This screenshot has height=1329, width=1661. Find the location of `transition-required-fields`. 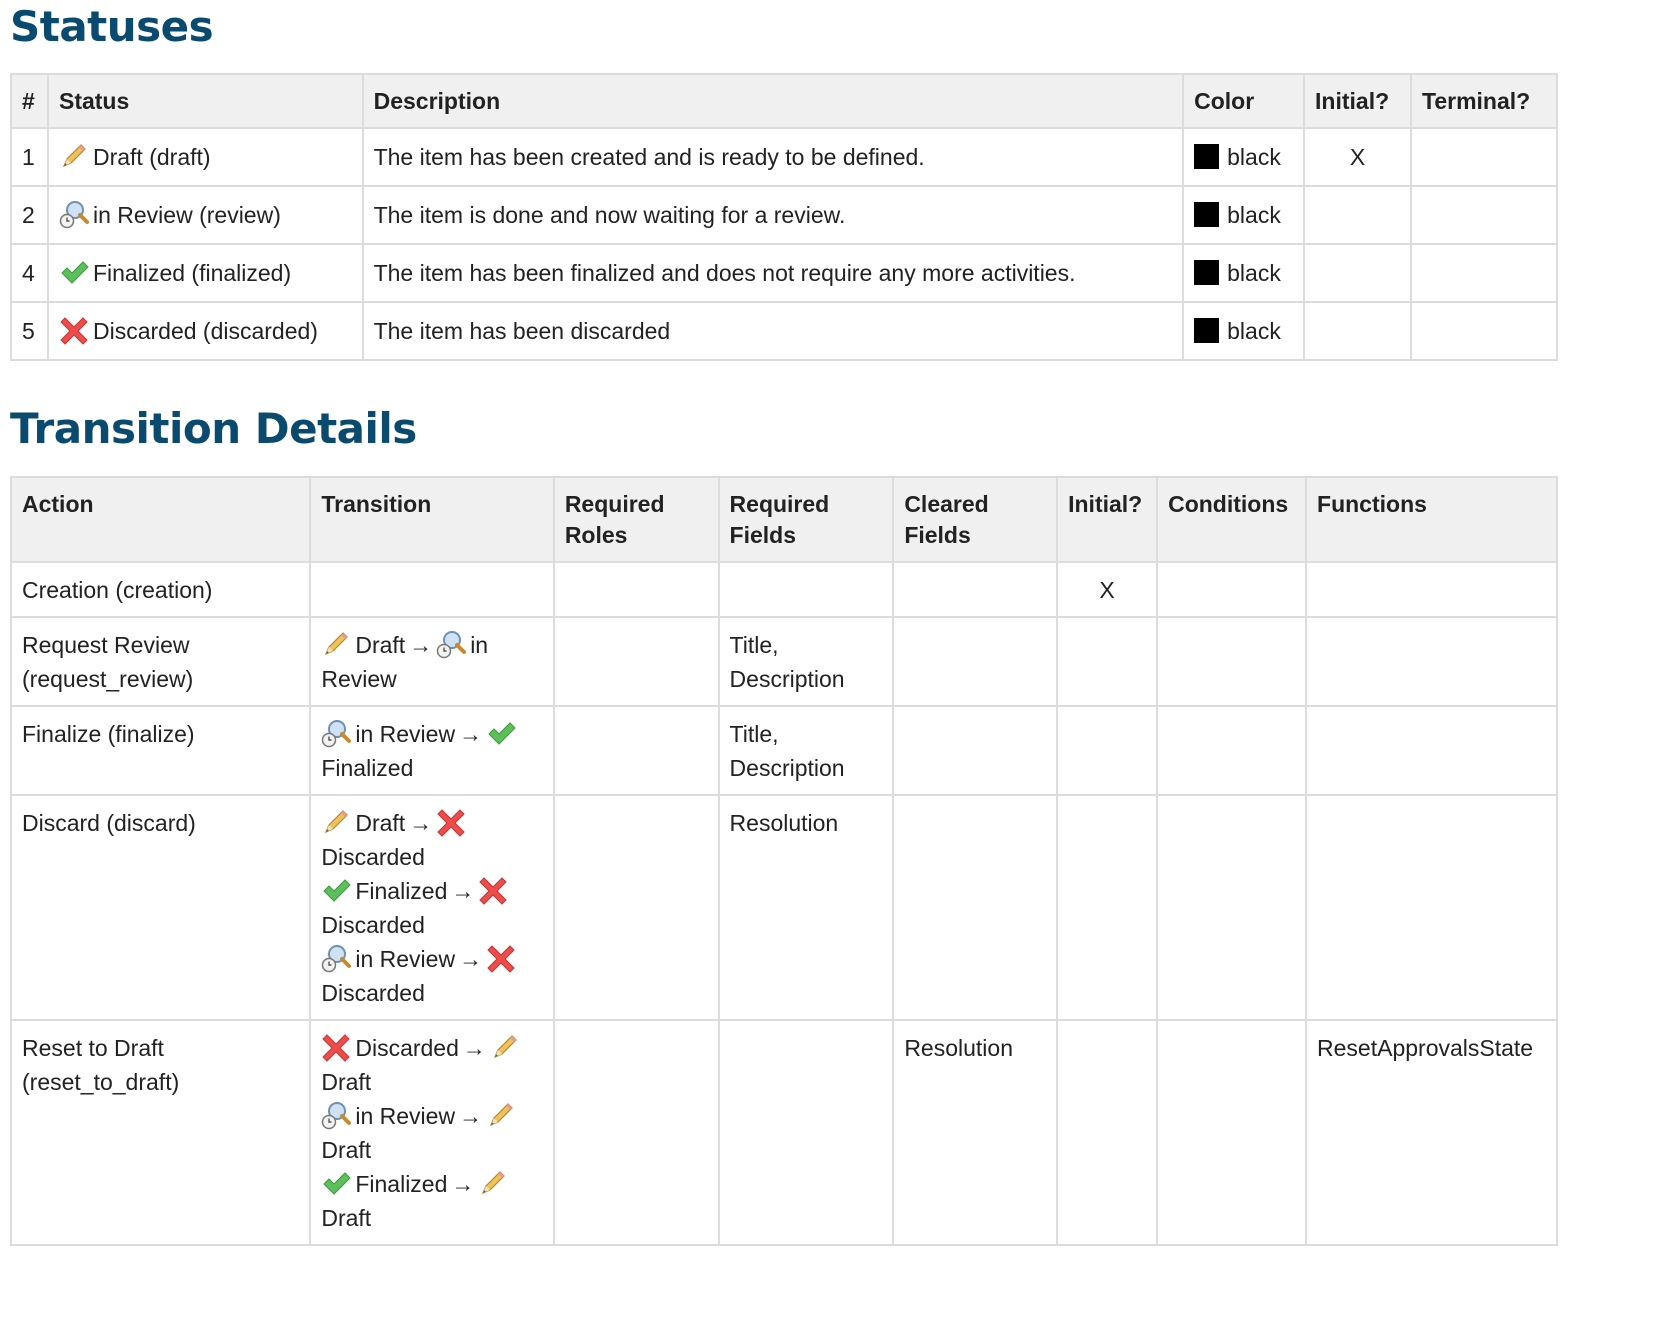

transition-required-fields is located at coordinates (806, 589).